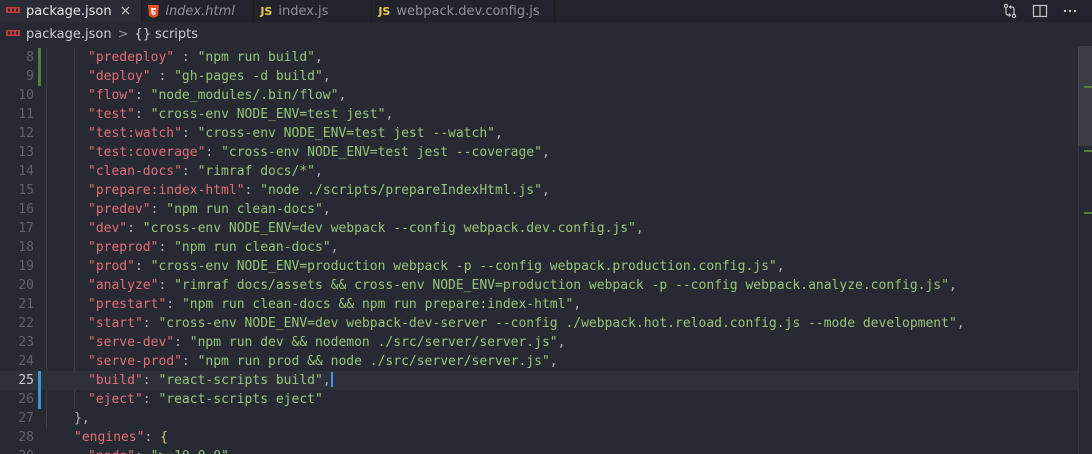 This screenshot has height=454, width=1092. Describe the element at coordinates (26, 95) in the screenshot. I see `line-number: 10` at that location.